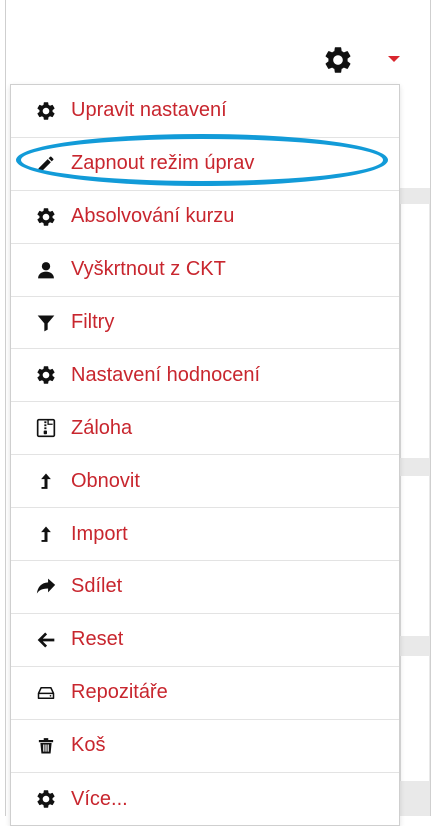 This screenshot has height=826, width=438. I want to click on page-frame-right, so click(430, 408).